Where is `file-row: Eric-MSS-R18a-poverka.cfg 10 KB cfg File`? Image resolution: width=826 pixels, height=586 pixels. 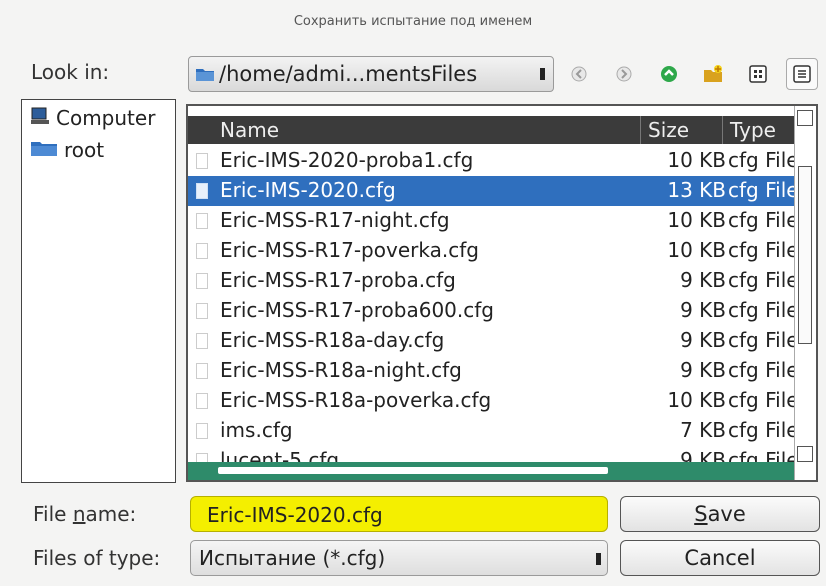
file-row: Eric-MSS-R18a-poverka.cfg 10 KB cfg File is located at coordinates (491, 401).